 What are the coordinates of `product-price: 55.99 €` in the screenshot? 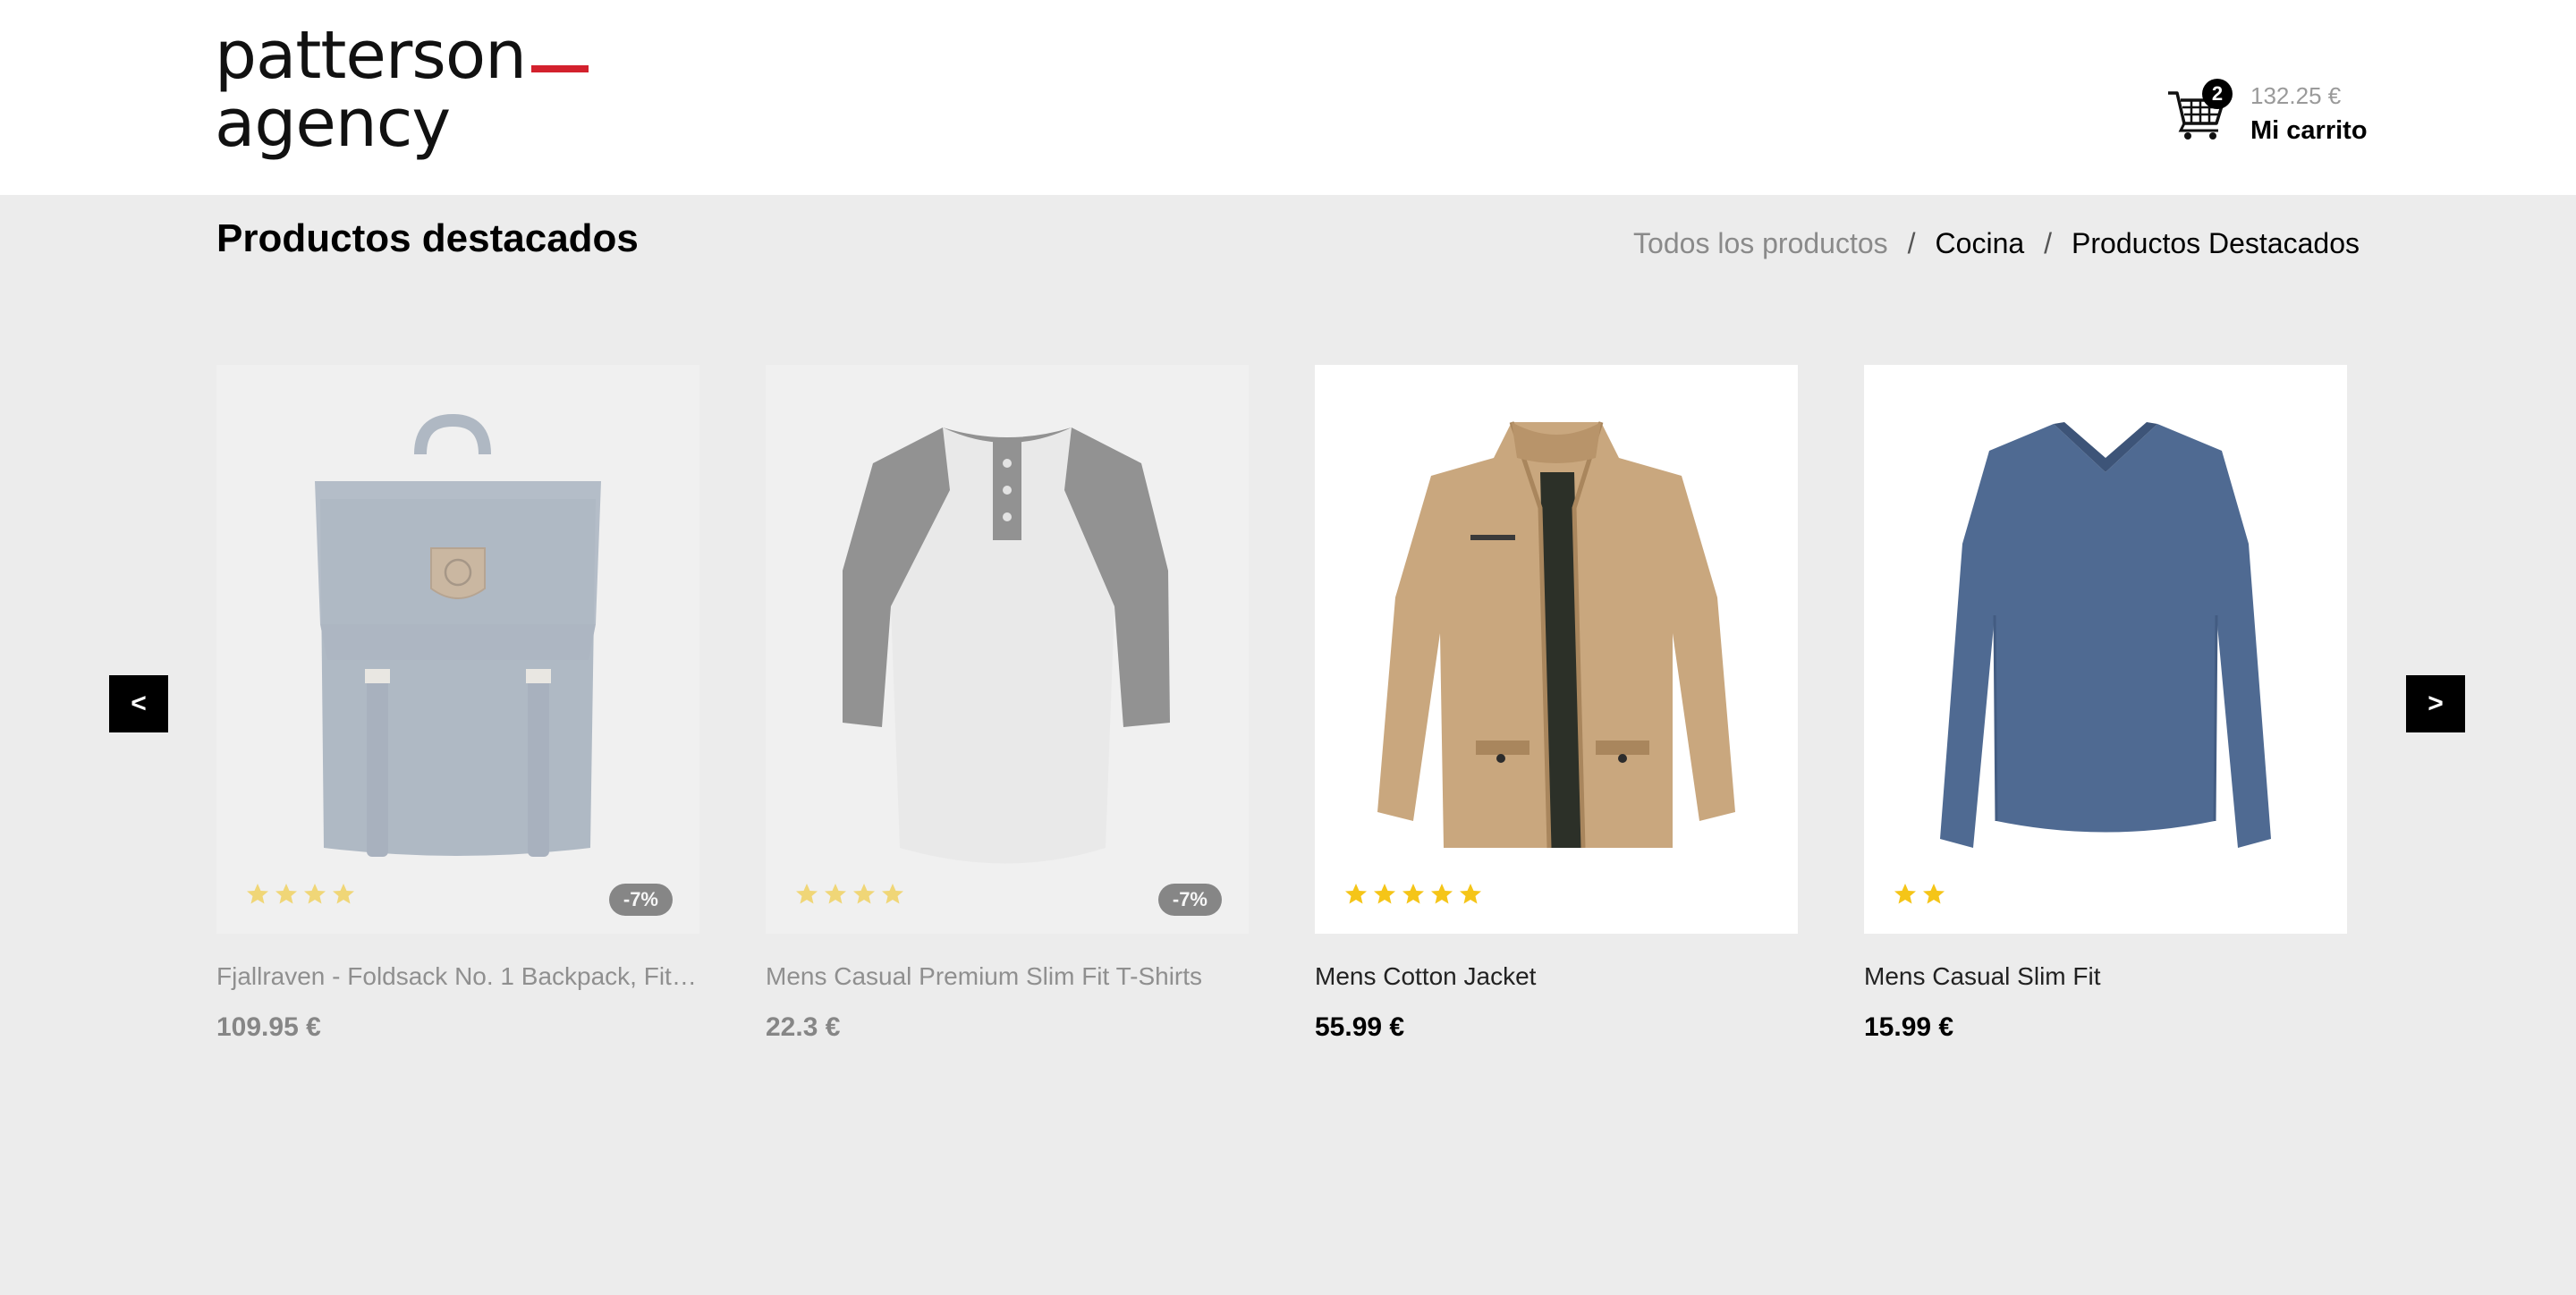 It's located at (1360, 1027).